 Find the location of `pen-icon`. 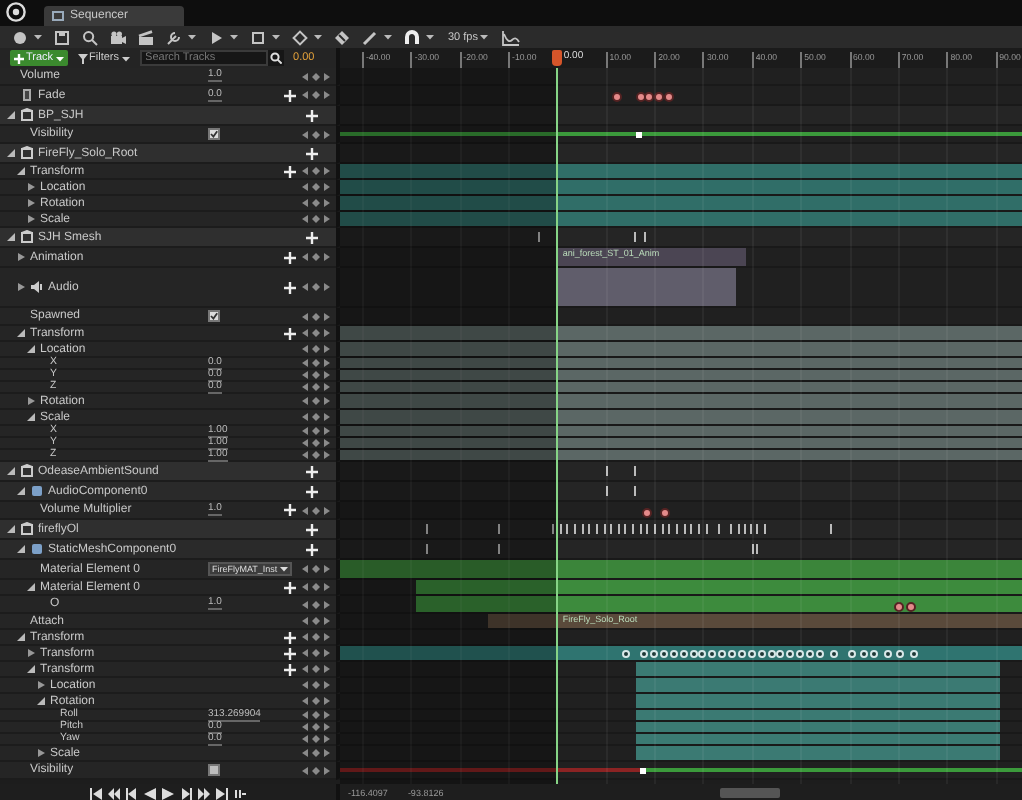

pen-icon is located at coordinates (370, 37).